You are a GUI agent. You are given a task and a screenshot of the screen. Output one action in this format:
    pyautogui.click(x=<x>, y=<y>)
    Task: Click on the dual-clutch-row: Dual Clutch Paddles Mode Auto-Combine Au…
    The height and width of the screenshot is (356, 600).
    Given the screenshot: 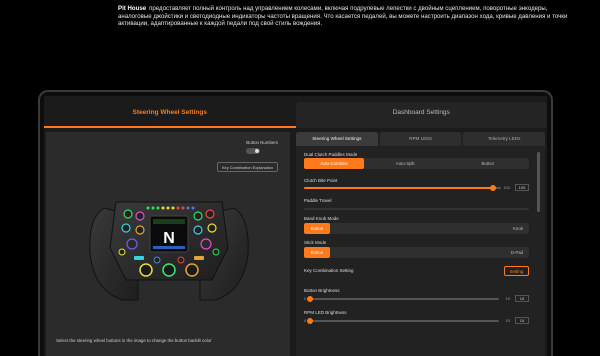 What is the action you would take?
    pyautogui.click(x=416, y=160)
    